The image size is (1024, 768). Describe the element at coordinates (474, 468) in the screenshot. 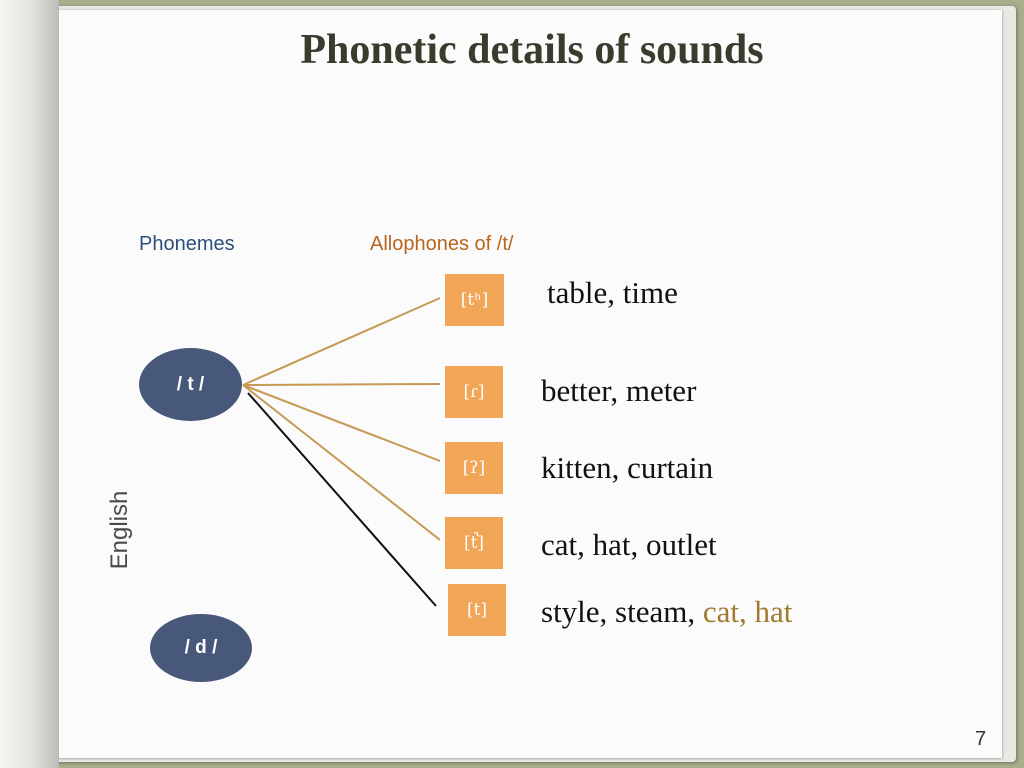

I see `allophone-glottal-stop: [ʔ]` at that location.